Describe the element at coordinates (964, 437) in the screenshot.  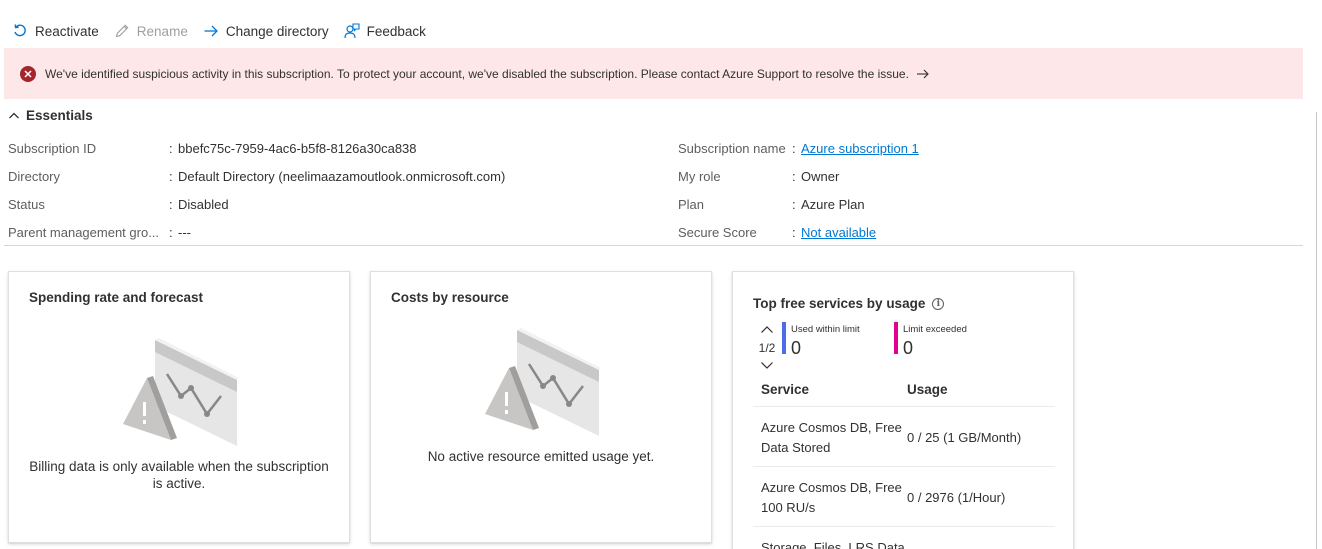
I see `usage-cell: 0 / 25 (1 GB/Month)` at that location.